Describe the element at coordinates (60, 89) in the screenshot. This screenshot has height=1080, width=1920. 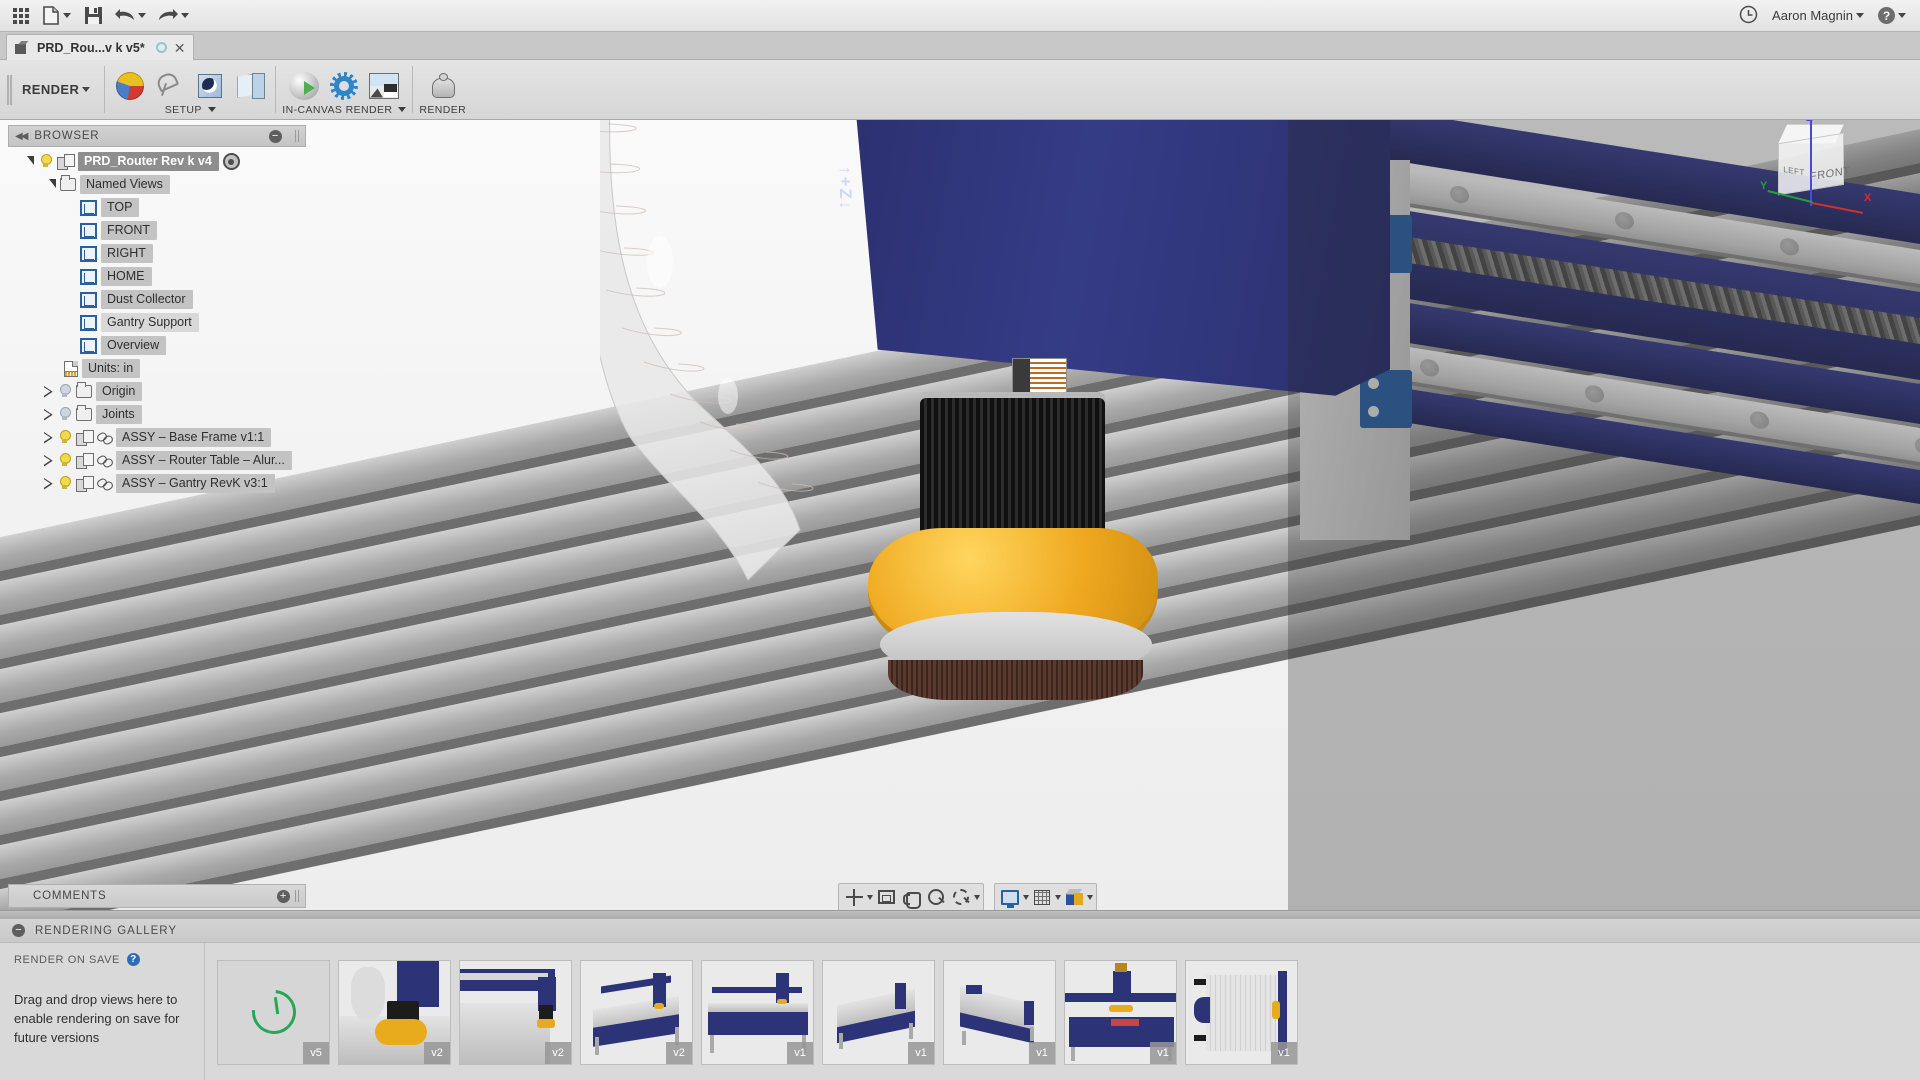
I see `workspace-switcher: RENDER` at that location.